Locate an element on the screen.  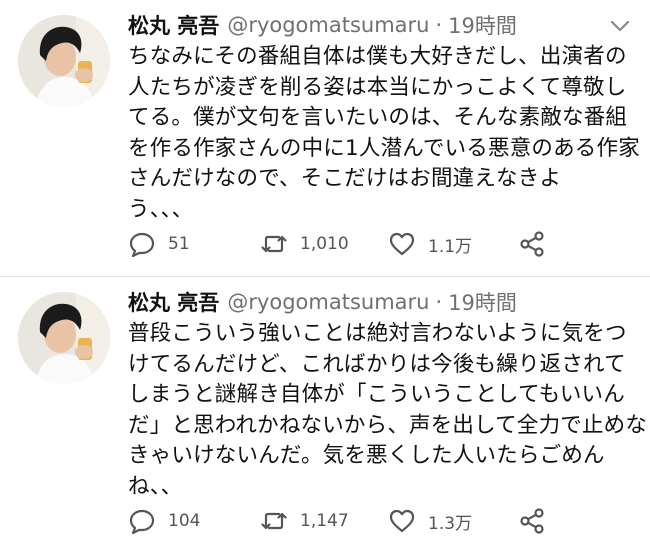
tweet-text-line: だ」と思われかねないから、声を出して全力で止めな is located at coordinates (388, 425).